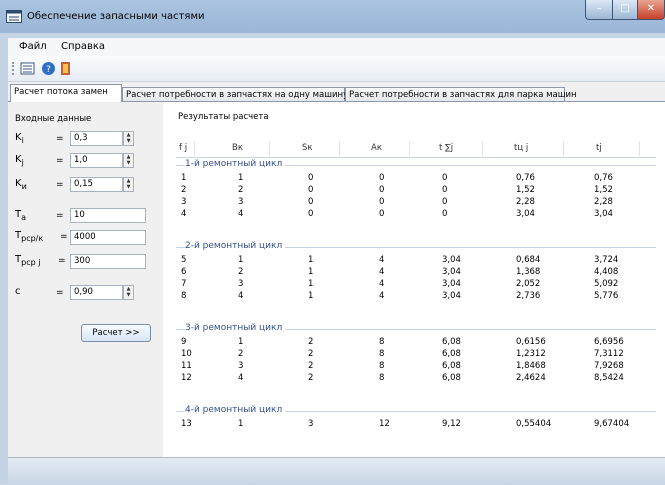 Image resolution: width=665 pixels, height=485 pixels. Describe the element at coordinates (416, 178) in the screenshot. I see `table-row: 1 1 0 0 0 0,76 0,76` at that location.